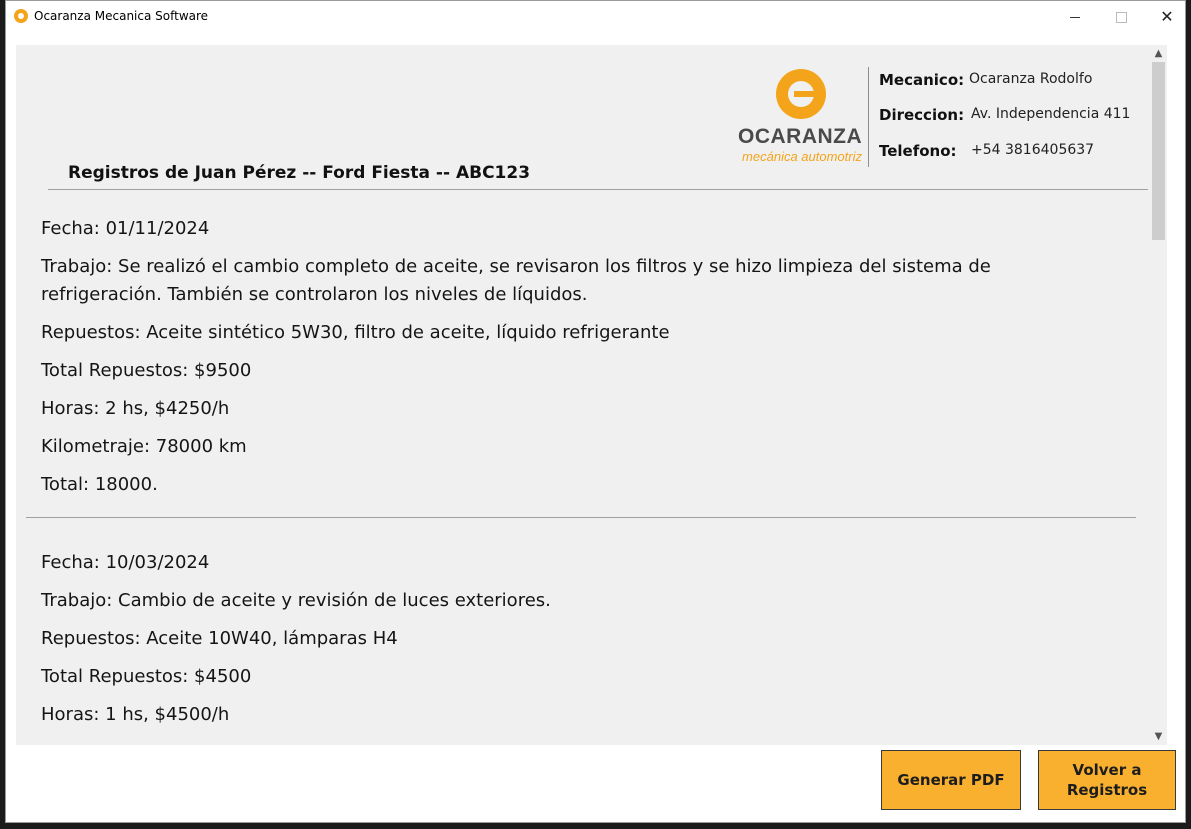 The image size is (1191, 829). Describe the element at coordinates (135, 714) in the screenshot. I see `record-horas: Horas: 1 hs, $4500/h` at that location.